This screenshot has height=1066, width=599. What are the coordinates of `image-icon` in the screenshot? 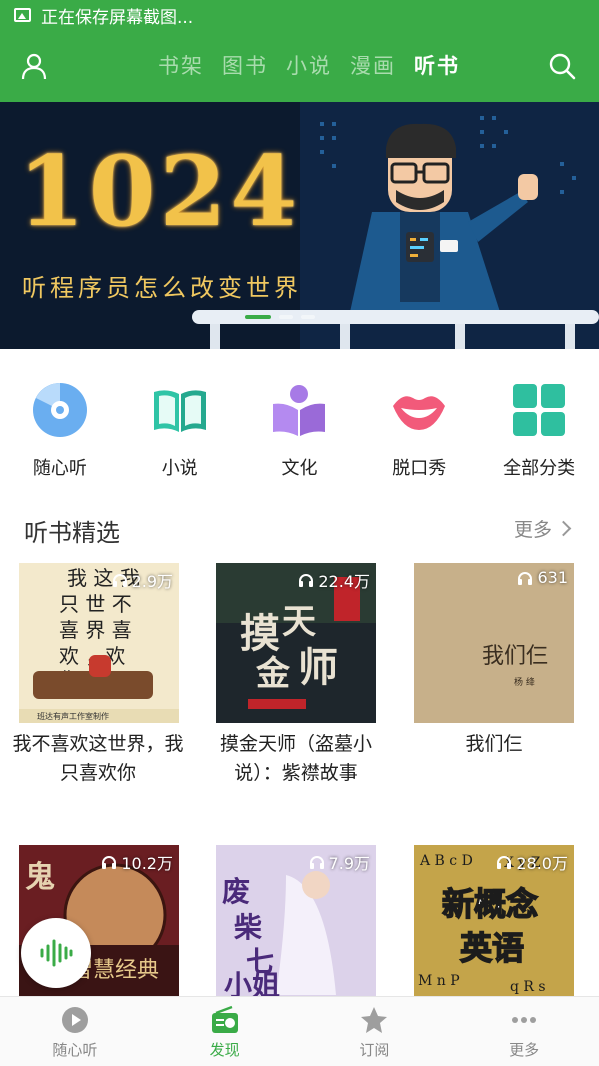 It's located at (22, 15).